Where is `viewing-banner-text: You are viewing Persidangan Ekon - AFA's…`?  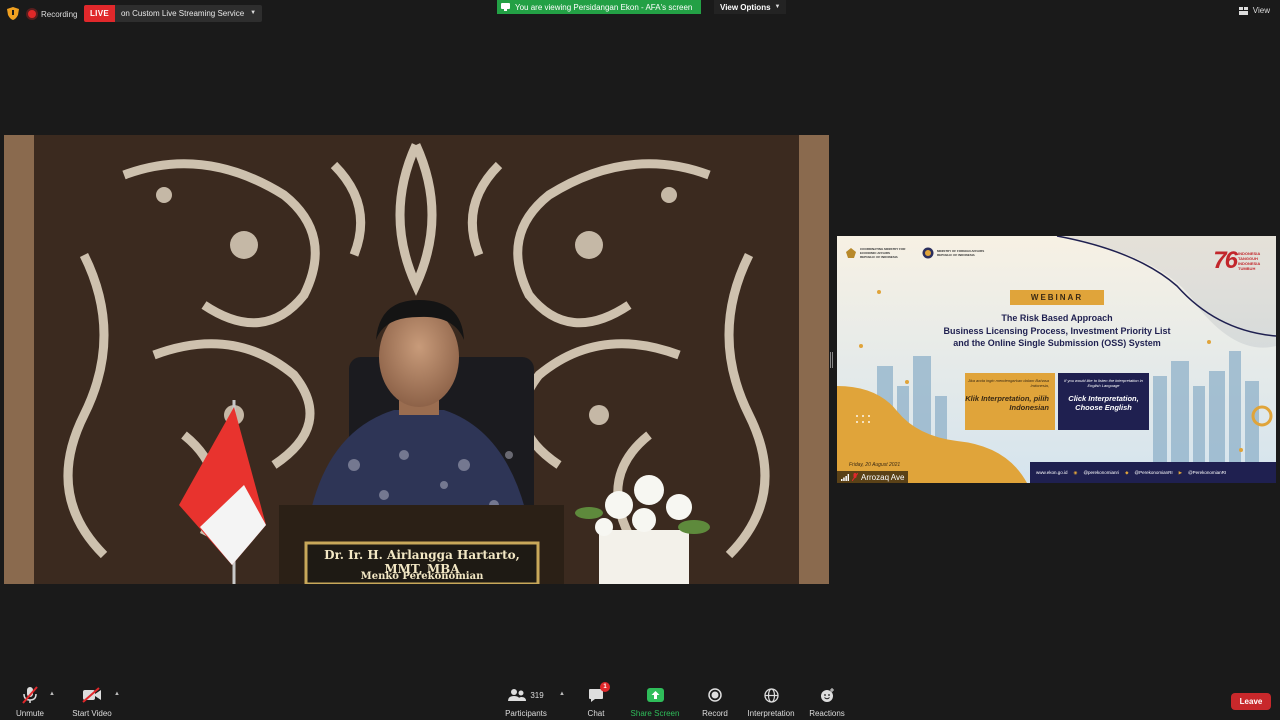
viewing-banner-text: You are viewing Persidangan Ekon - AFA's… is located at coordinates (604, 7).